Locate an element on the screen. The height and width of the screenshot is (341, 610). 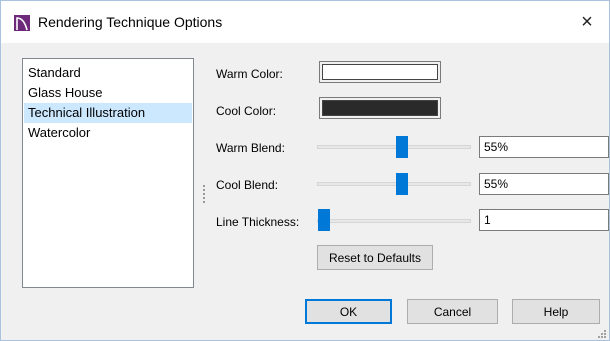
warm-color-label: Warm Color: is located at coordinates (249, 74).